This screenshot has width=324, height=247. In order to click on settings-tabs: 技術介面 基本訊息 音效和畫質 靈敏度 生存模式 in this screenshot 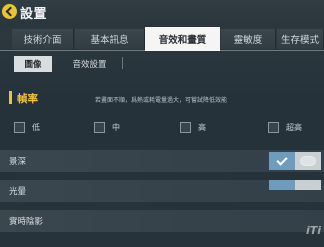, I will do `click(162, 39)`.